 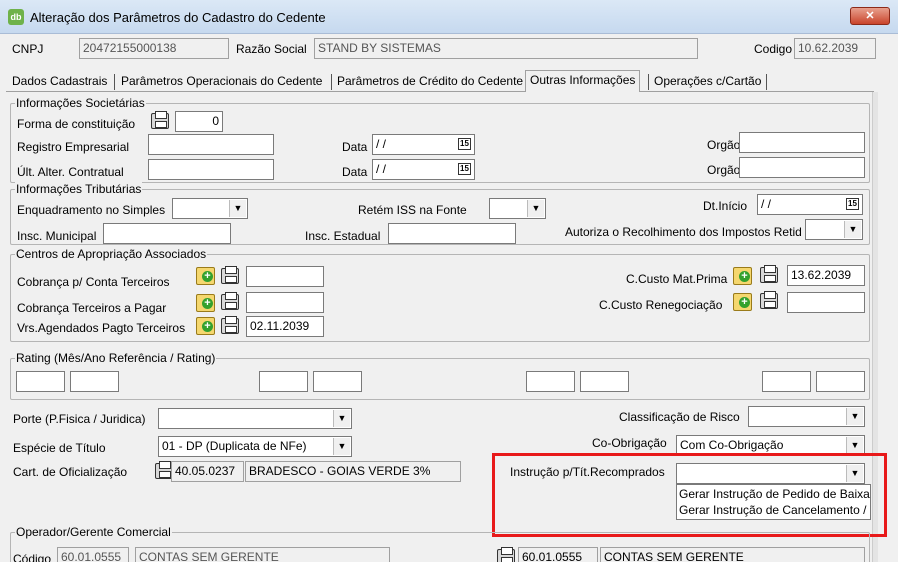 I want to click on registro-orgao-field, so click(x=802, y=142).